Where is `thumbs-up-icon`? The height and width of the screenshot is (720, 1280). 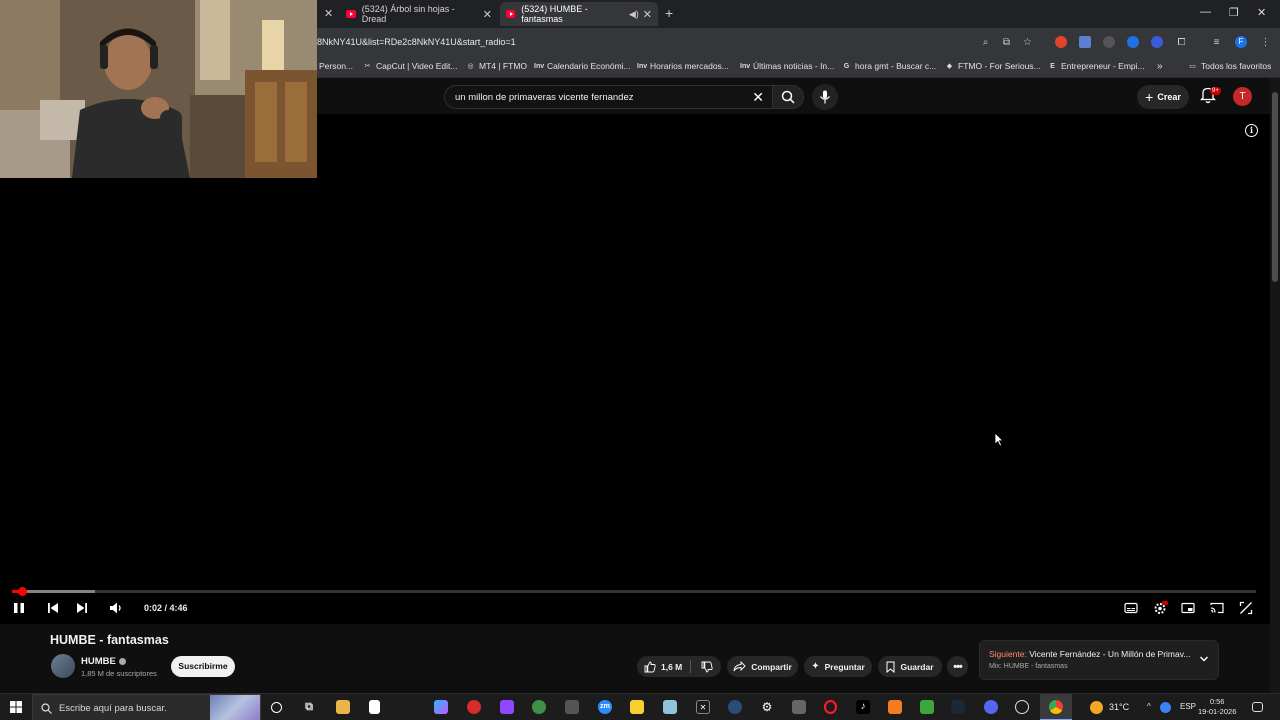 thumbs-up-icon is located at coordinates (650, 667).